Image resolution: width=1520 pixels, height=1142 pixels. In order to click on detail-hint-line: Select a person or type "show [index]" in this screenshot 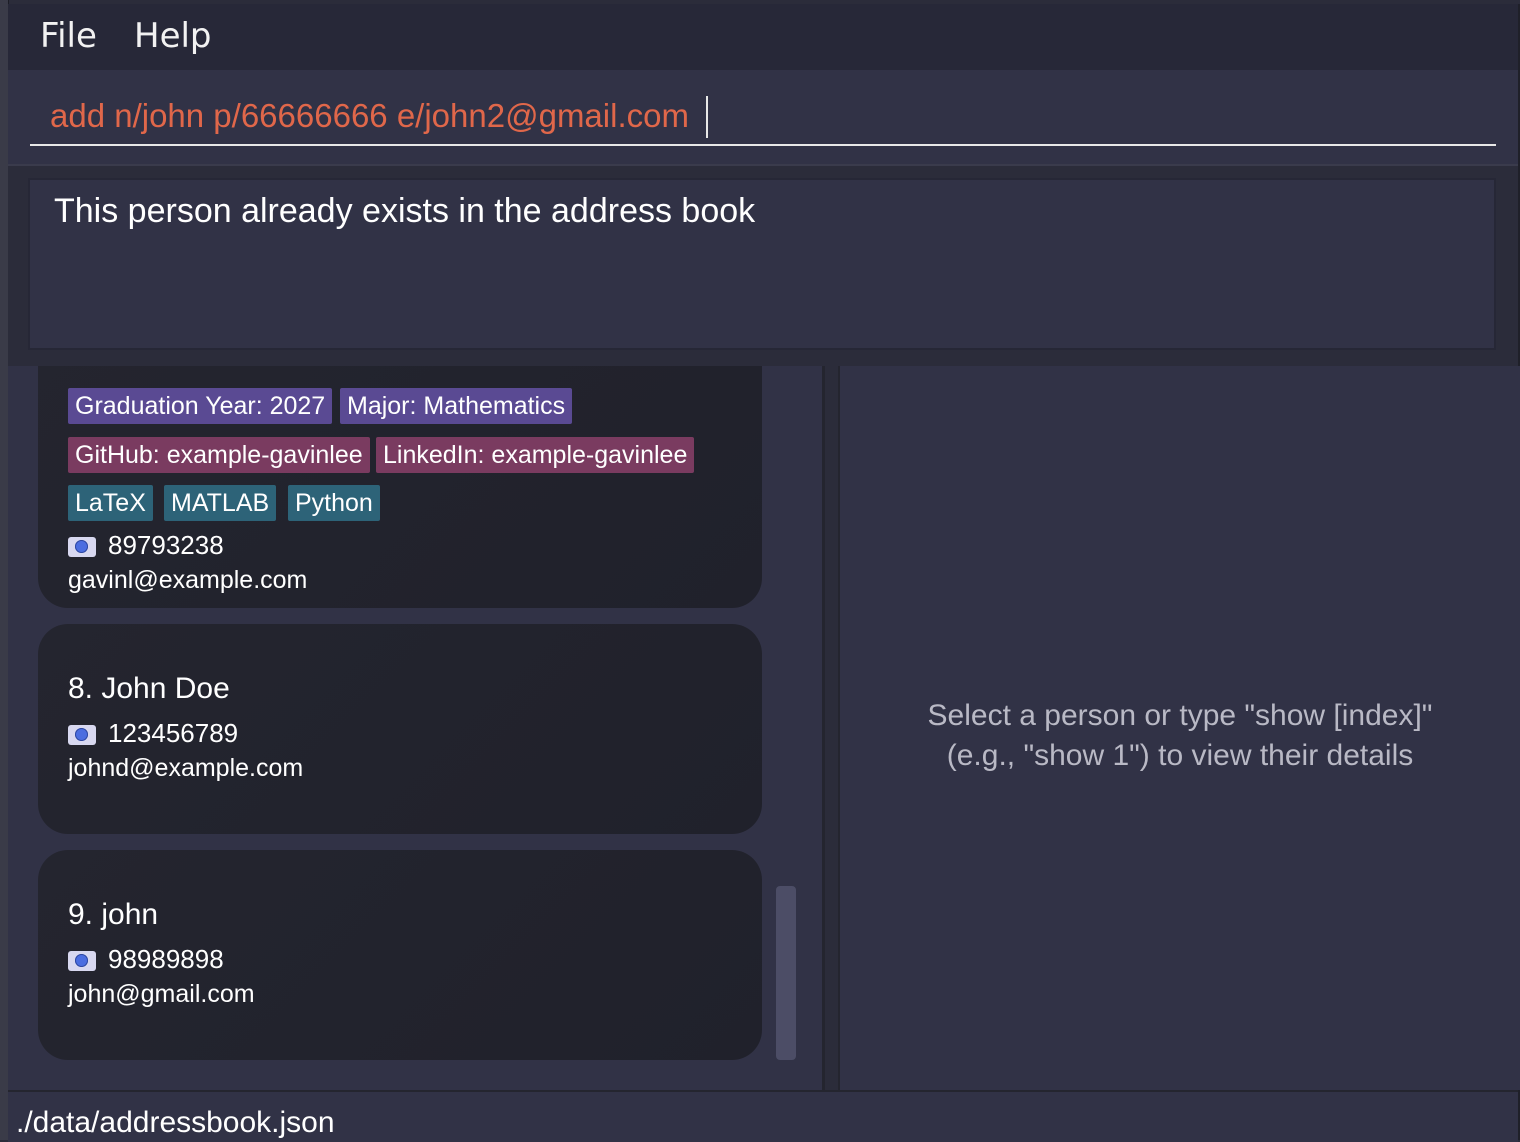, I will do `click(1180, 715)`.